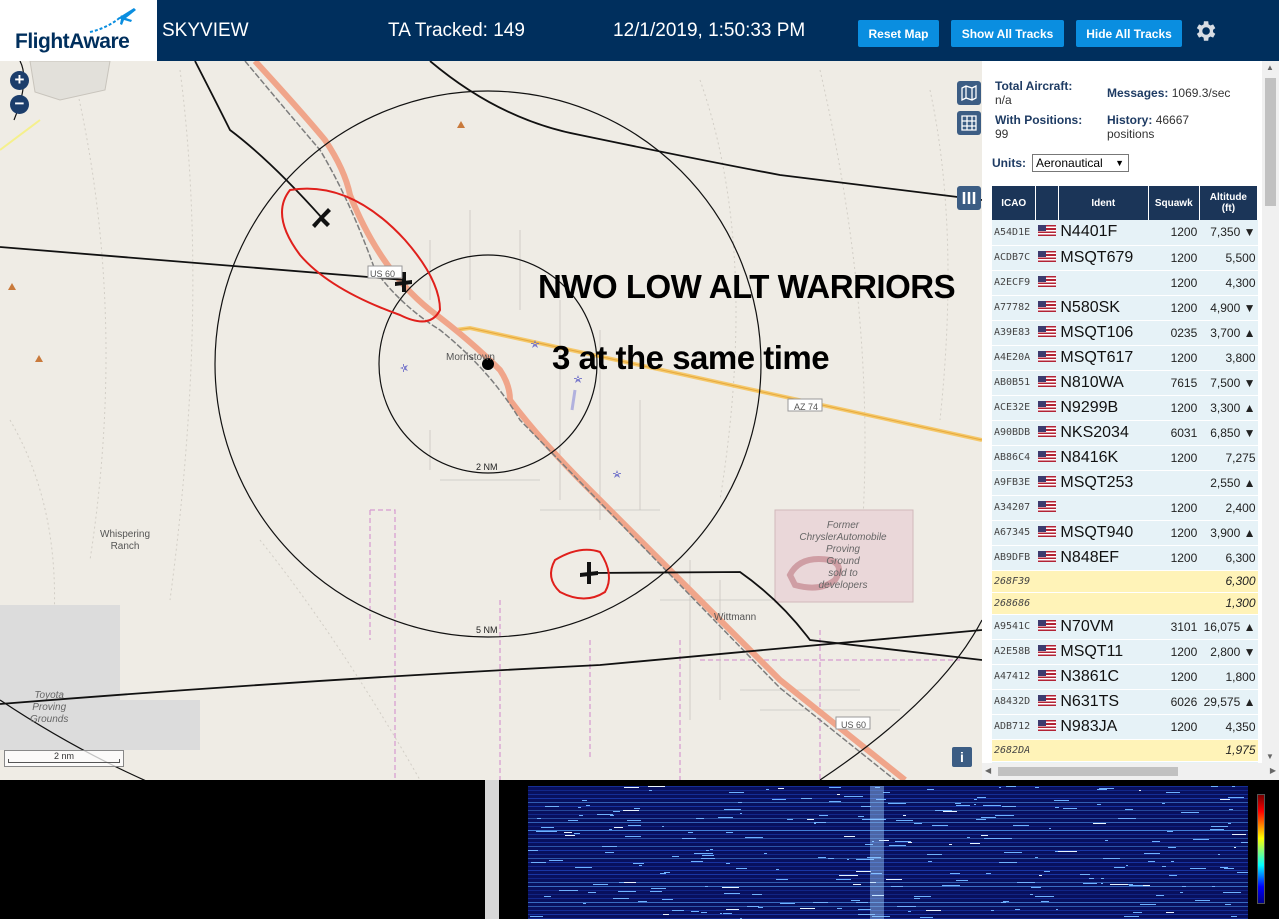  I want to click on info-button: i, so click(962, 757).